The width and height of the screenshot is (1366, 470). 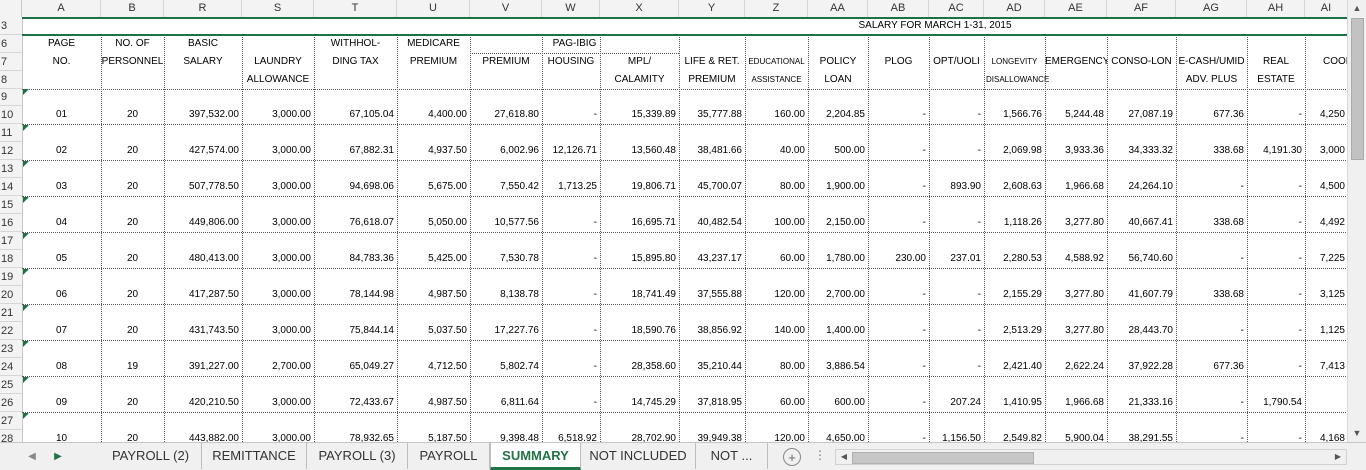 What do you see at coordinates (1326, 8) in the screenshot?
I see `column-header-ai: AI` at bounding box center [1326, 8].